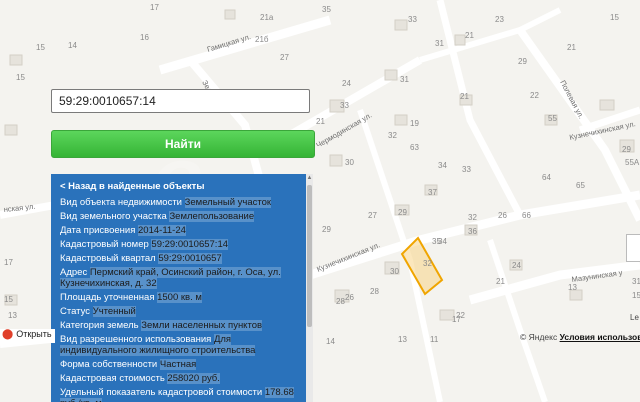 Image resolution: width=640 pixels, height=402 pixels. What do you see at coordinates (212, 216) in the screenshot?
I see `result-row-value: Землепользование` at bounding box center [212, 216].